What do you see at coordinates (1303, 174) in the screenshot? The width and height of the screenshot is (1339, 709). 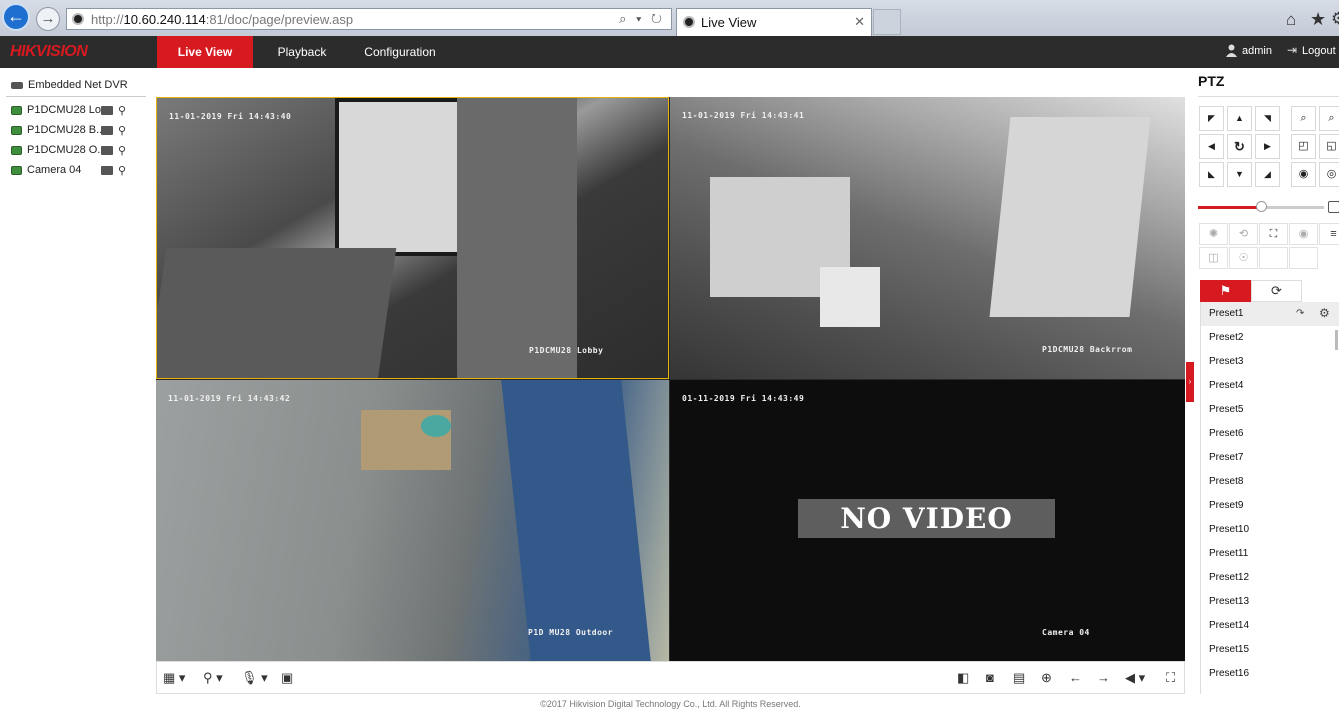 I see `iris-open-button: ◉` at bounding box center [1303, 174].